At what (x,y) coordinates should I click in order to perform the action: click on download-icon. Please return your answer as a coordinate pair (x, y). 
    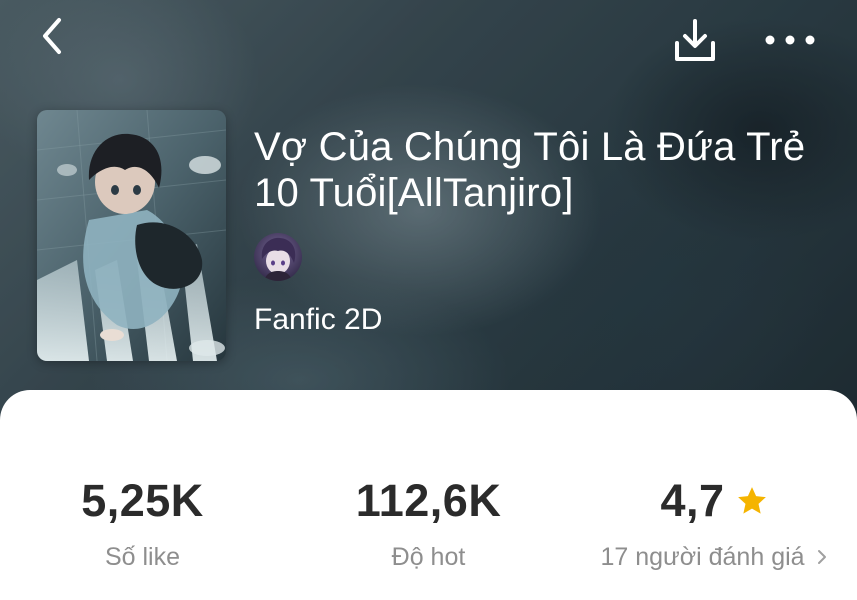
    Looking at the image, I should click on (695, 40).